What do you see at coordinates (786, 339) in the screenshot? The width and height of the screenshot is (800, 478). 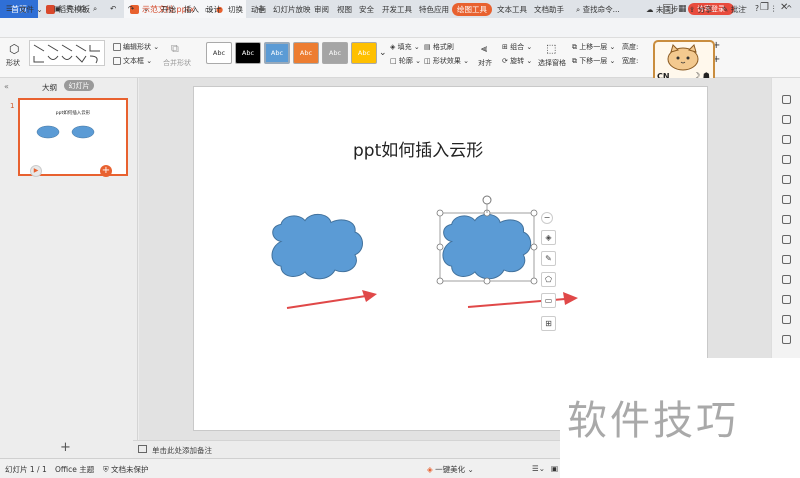 I see `sidebar-video-icon` at bounding box center [786, 339].